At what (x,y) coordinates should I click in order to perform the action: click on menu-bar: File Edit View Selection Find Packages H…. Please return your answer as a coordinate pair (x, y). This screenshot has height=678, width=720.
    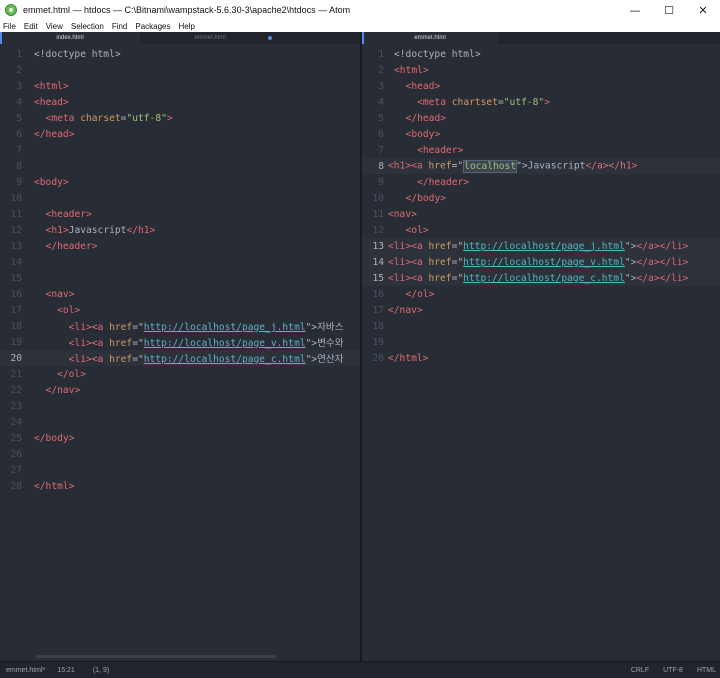
    Looking at the image, I should click on (360, 26).